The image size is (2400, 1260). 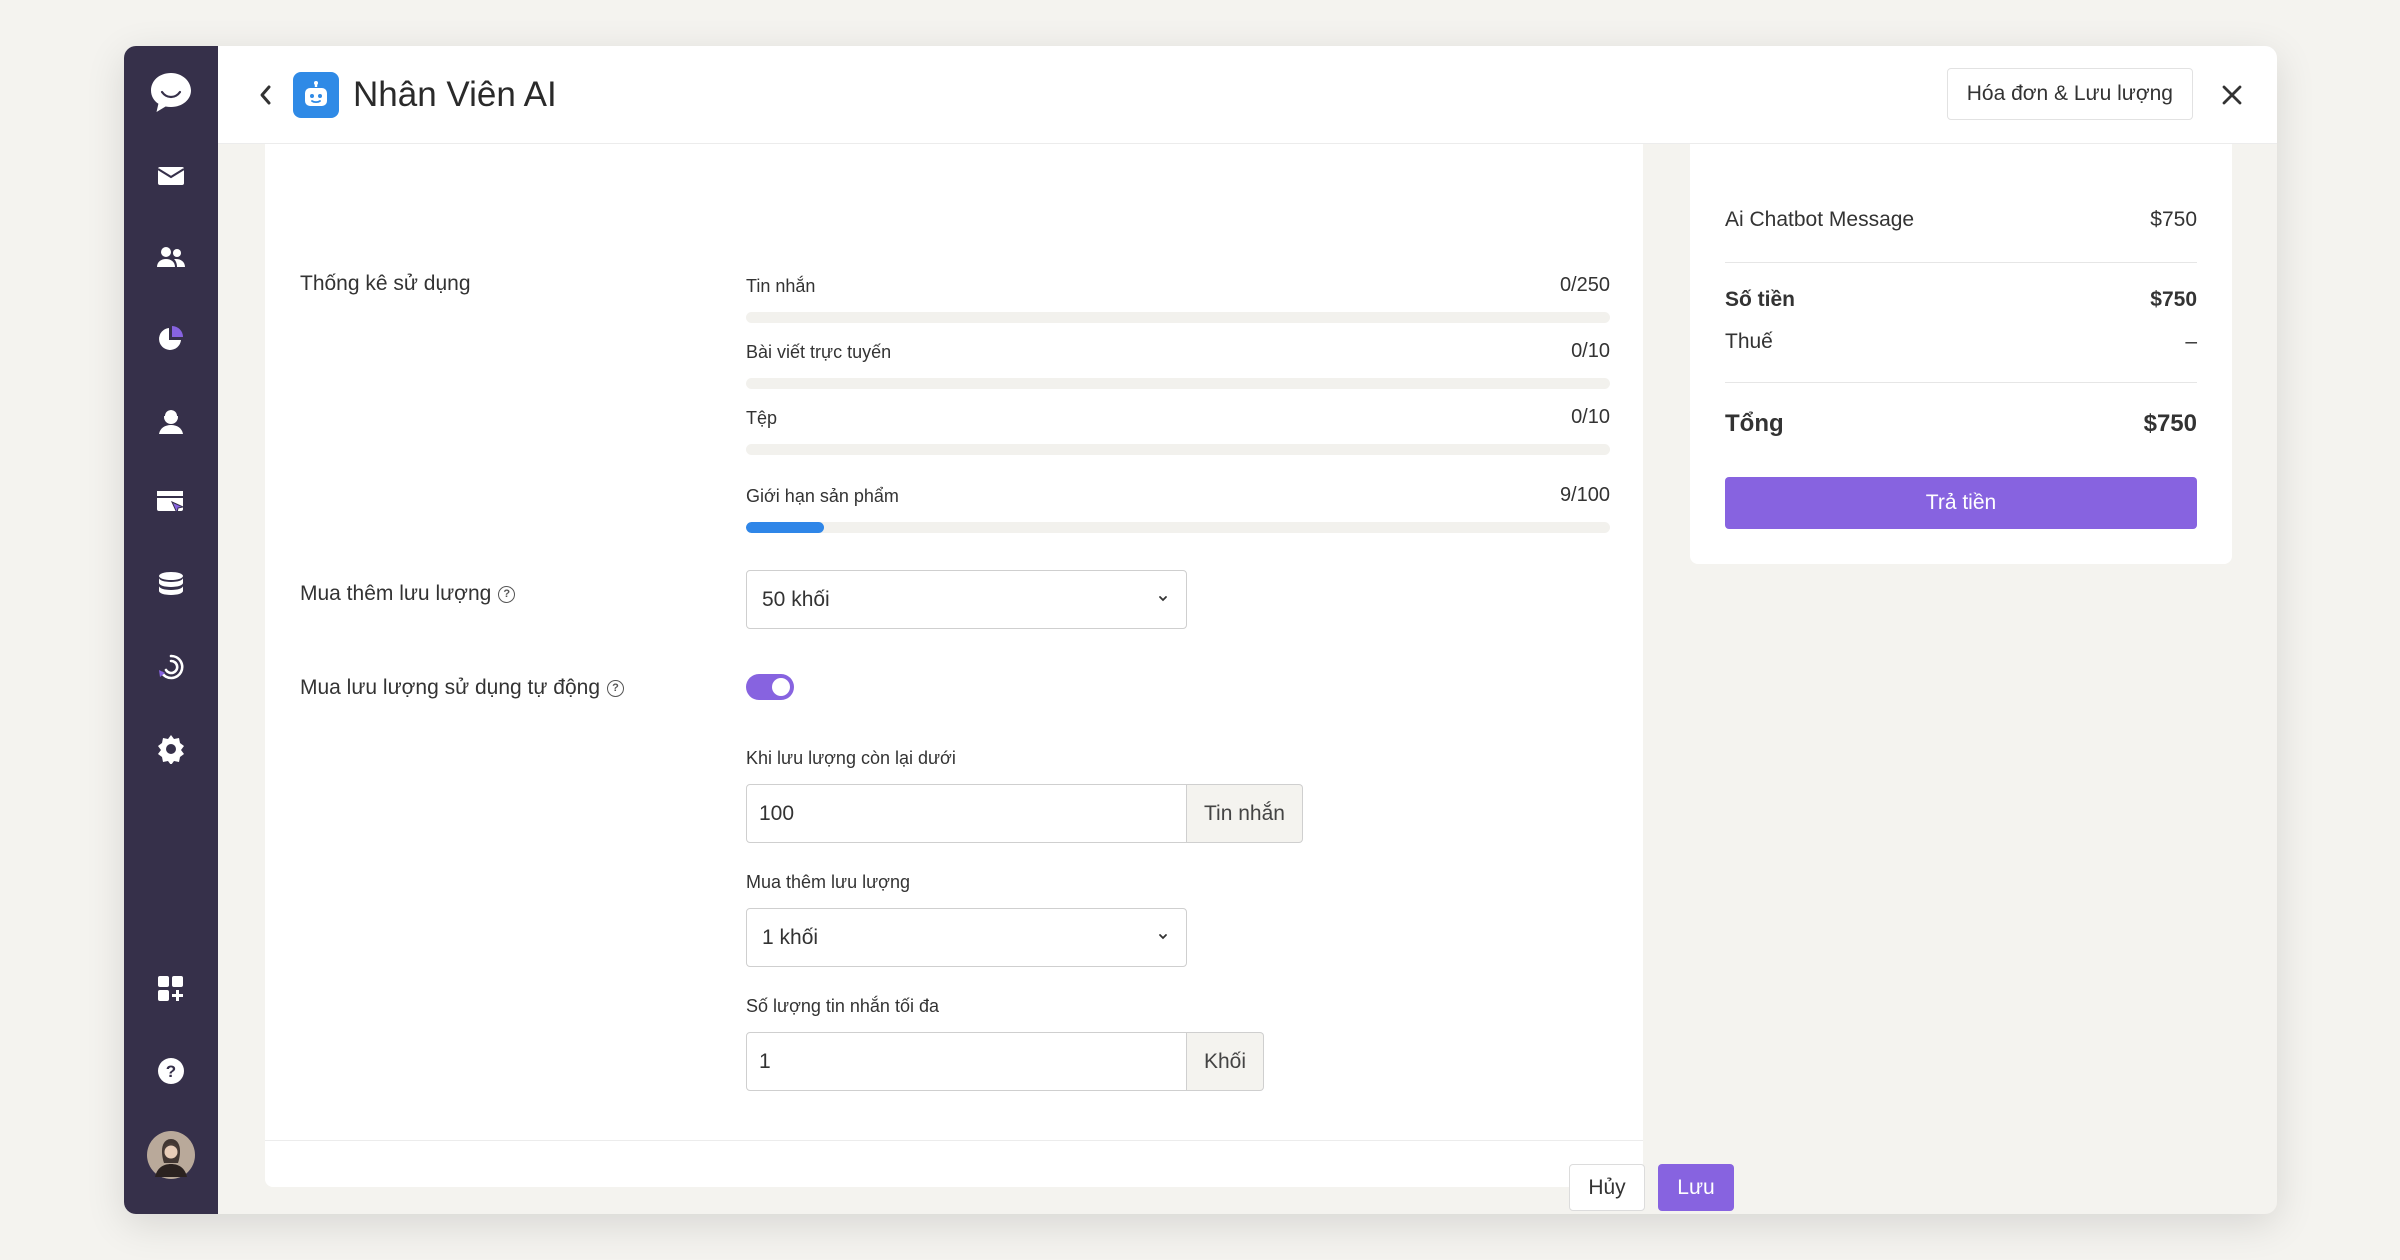 I want to click on chevron-left-icon, so click(x=265, y=95).